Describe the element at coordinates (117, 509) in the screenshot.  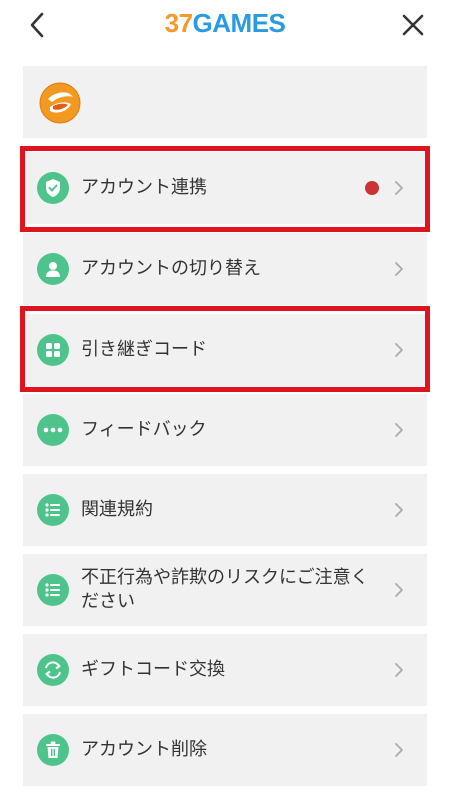
I see `menu-item-label: 関連規約` at that location.